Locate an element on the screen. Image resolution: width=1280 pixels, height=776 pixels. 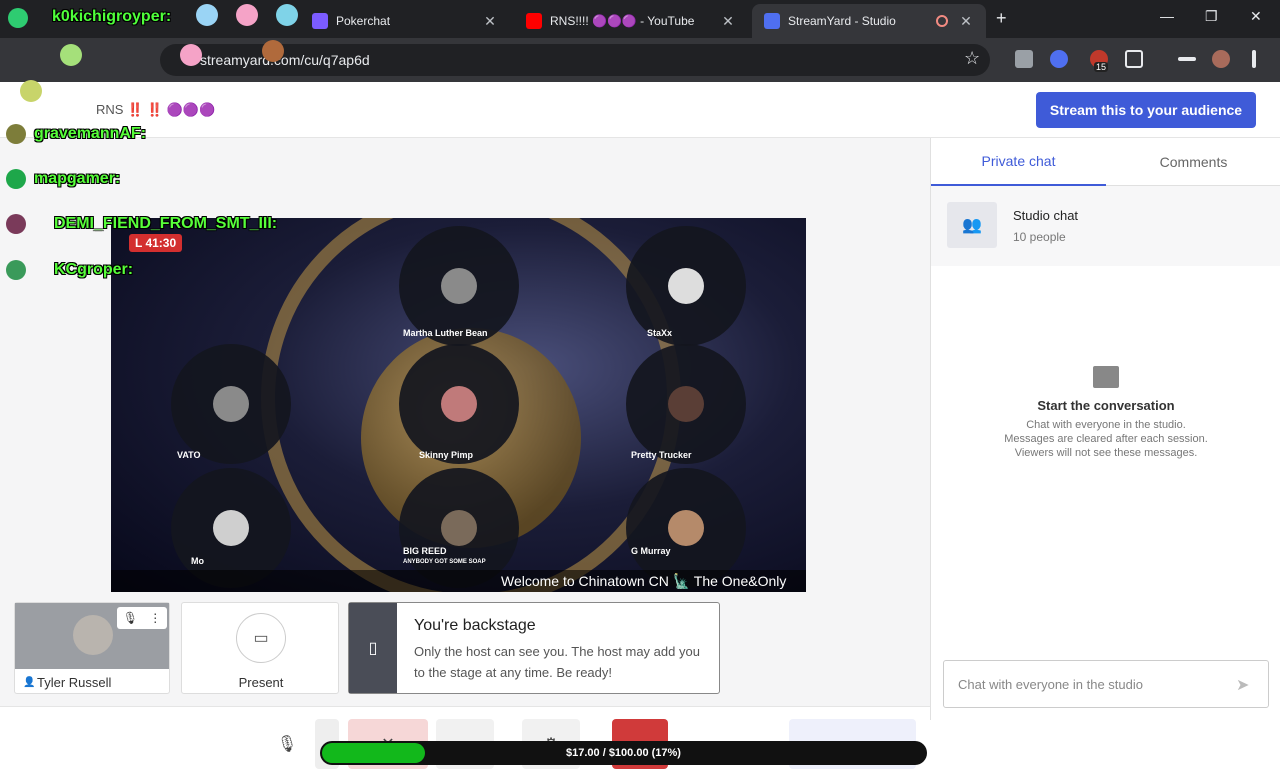
tab-youtube: RNS!!!! 🟣🟣🟣 - YouTube ✕ is located at coordinates (631, 21).